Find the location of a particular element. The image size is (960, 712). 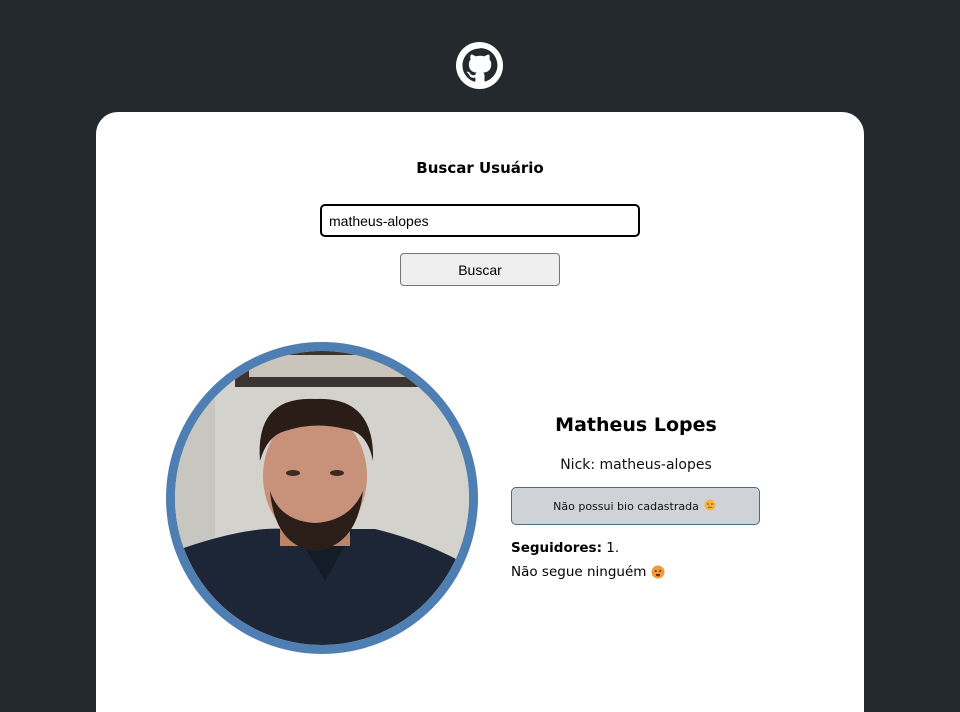

sad-face-emoji-icon is located at coordinates (711, 506).